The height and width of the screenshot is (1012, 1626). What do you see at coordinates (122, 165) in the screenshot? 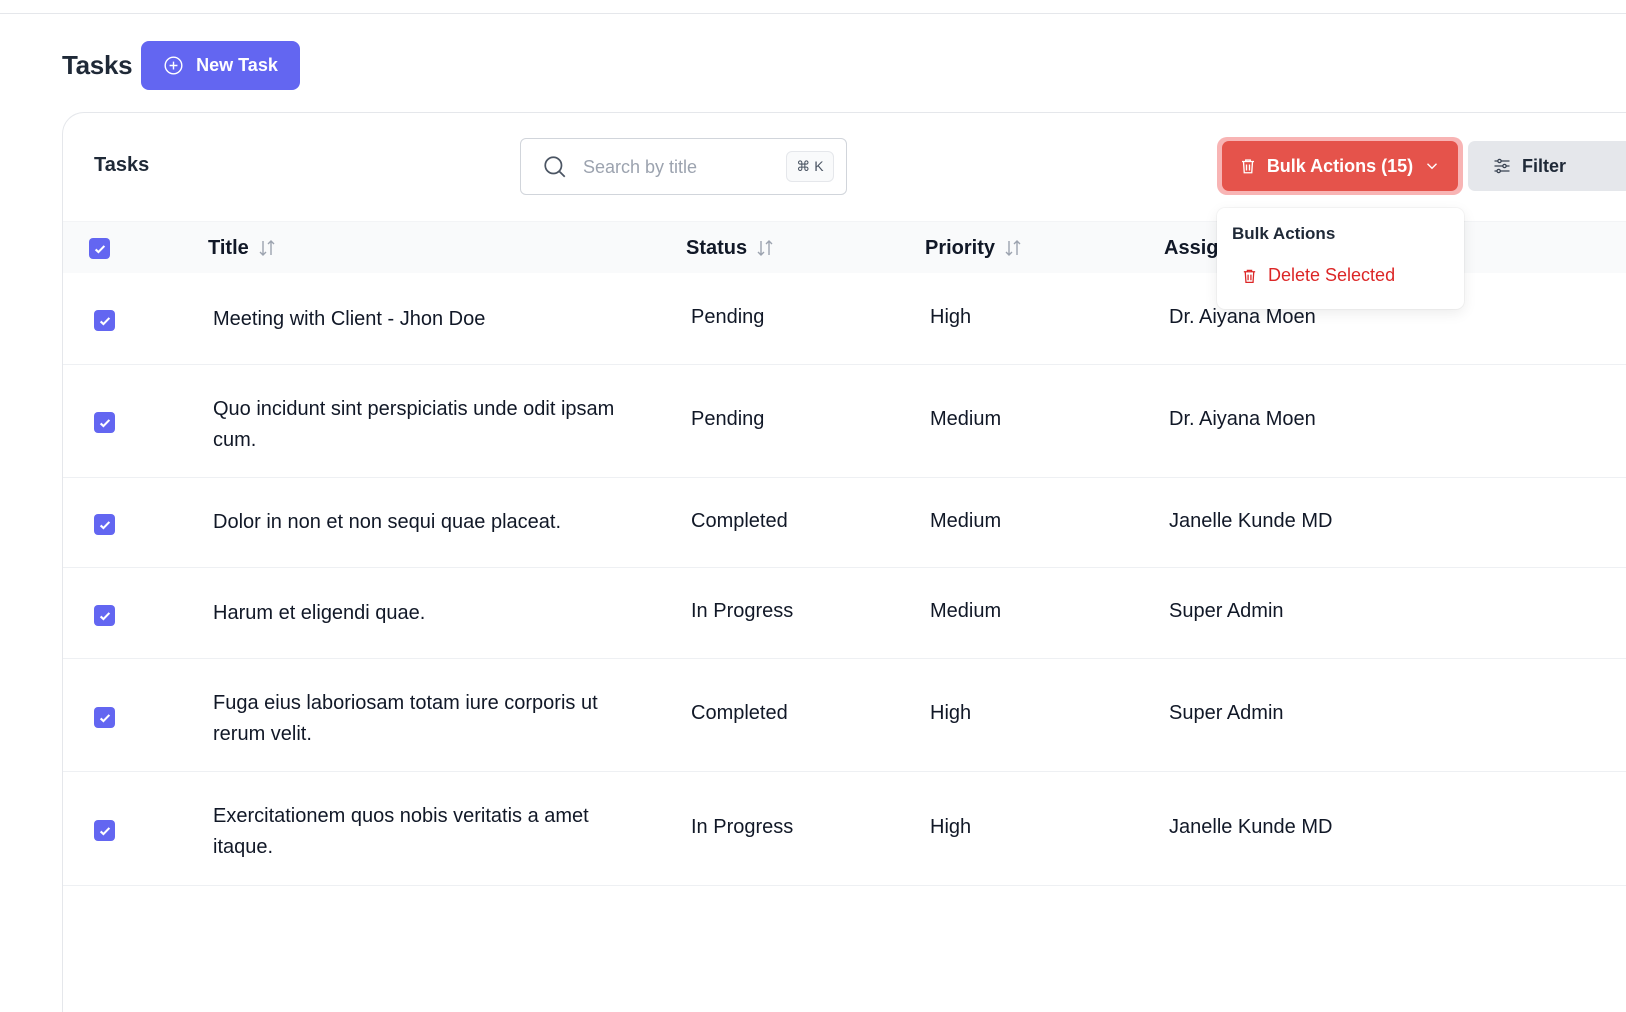
I see `card-title: Tasks` at bounding box center [122, 165].